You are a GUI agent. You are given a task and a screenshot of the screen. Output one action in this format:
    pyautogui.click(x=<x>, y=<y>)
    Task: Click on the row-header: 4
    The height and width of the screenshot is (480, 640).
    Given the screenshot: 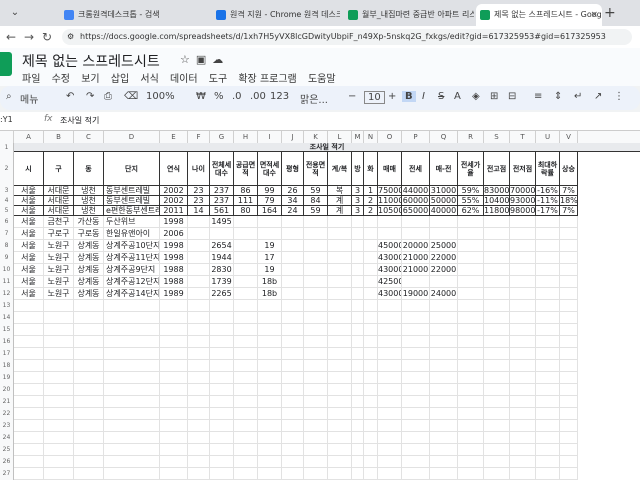 What is the action you would take?
    pyautogui.click(x=7, y=201)
    